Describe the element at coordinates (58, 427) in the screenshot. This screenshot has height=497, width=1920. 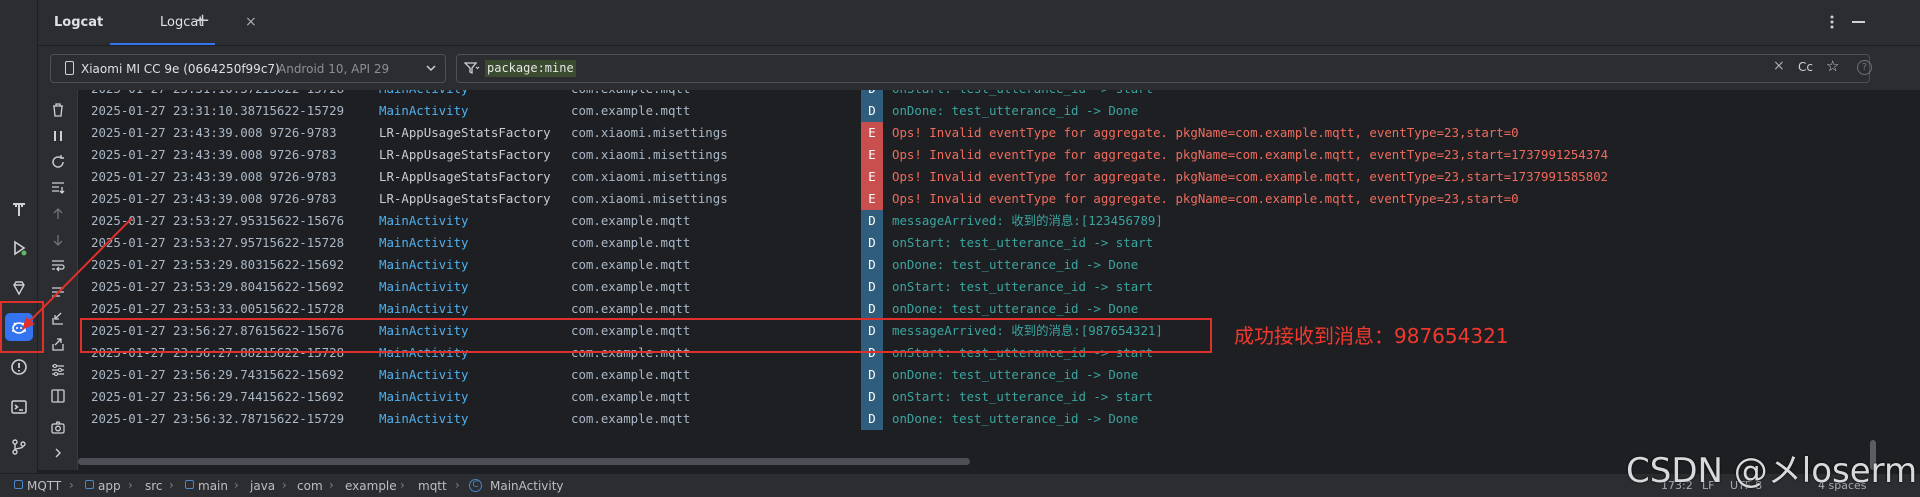
I see `camera-icon` at that location.